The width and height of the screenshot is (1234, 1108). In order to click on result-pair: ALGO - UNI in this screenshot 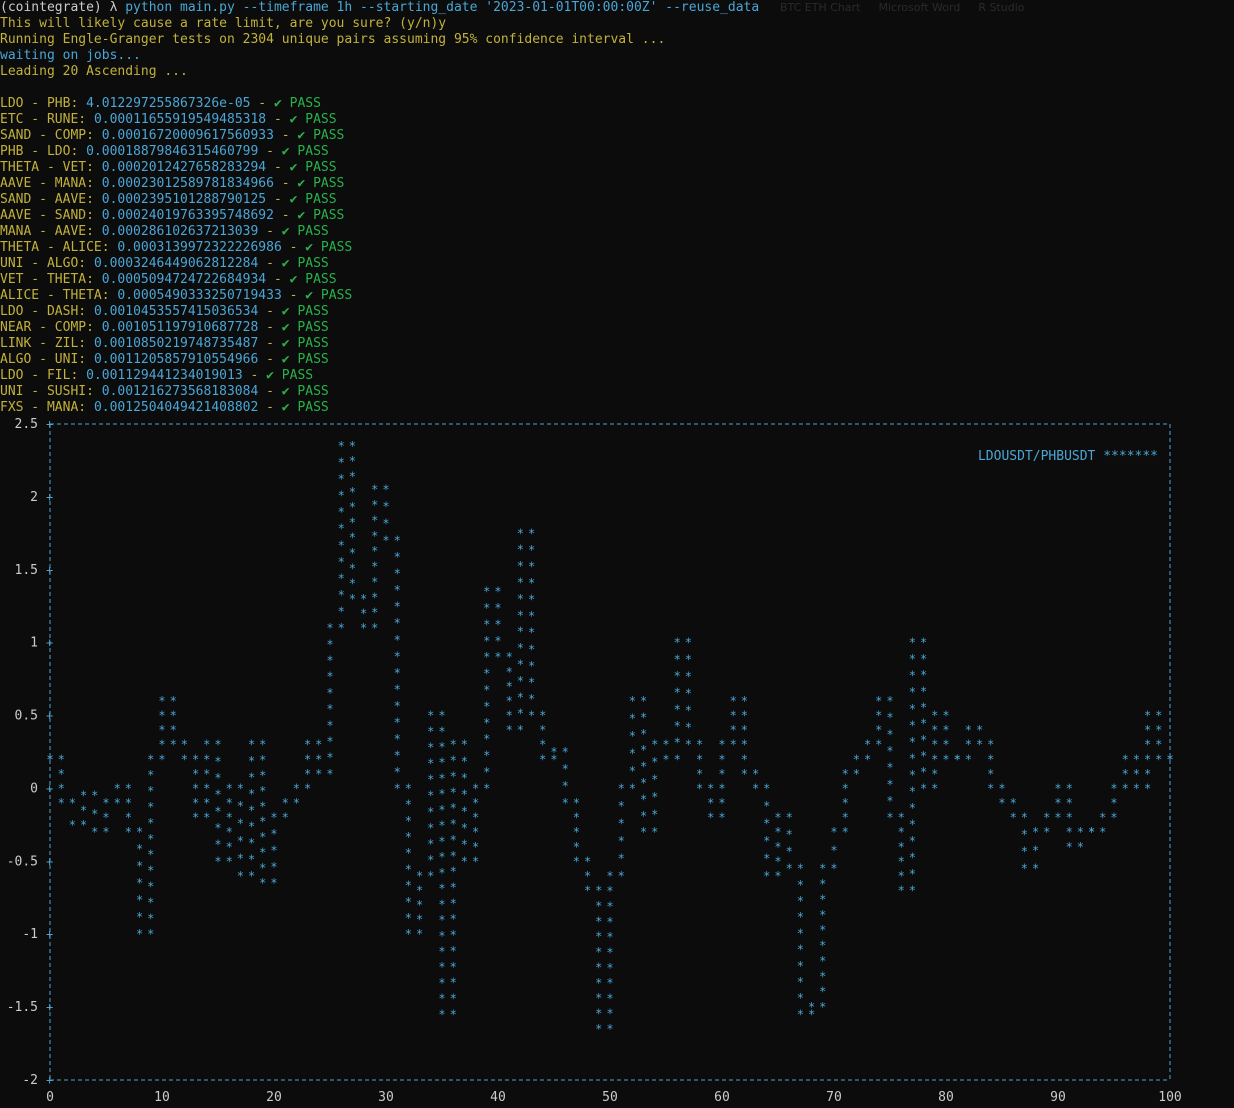, I will do `click(39, 359)`.